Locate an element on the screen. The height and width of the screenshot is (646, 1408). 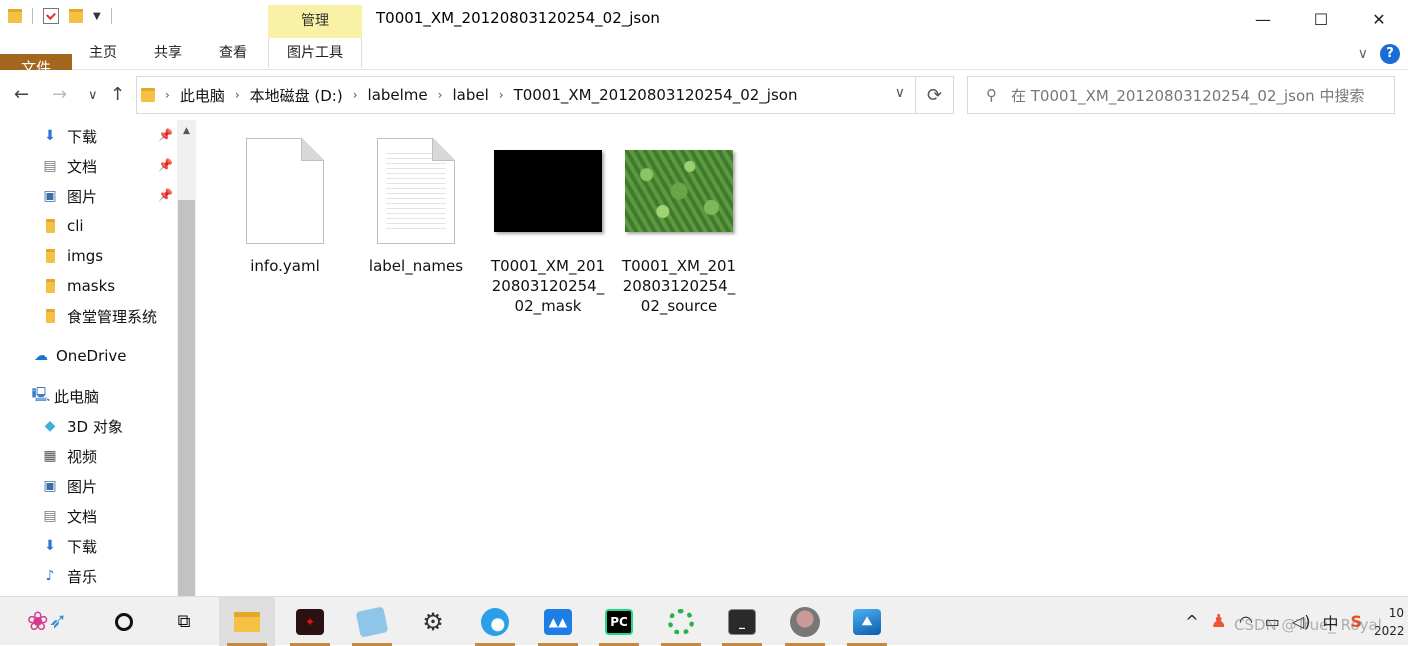
sidebar-item-downloads: ⬇ 下载 is located at coordinates (69, 136).